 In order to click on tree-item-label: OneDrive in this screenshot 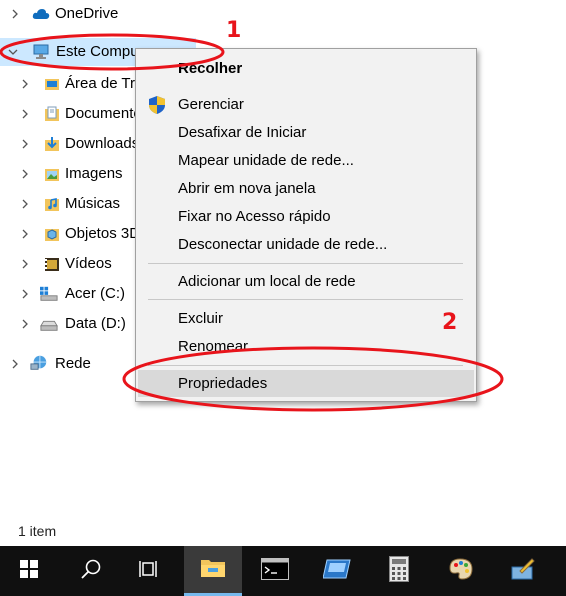, I will do `click(87, 13)`.